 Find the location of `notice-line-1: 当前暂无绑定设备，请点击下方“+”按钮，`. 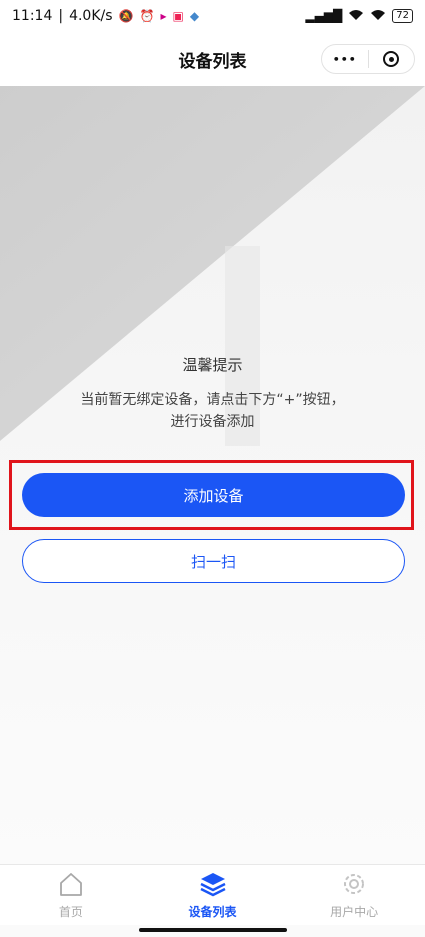

notice-line-1: 当前暂无绑定设备，请点击下方“+”按钮， is located at coordinates (212, 400).